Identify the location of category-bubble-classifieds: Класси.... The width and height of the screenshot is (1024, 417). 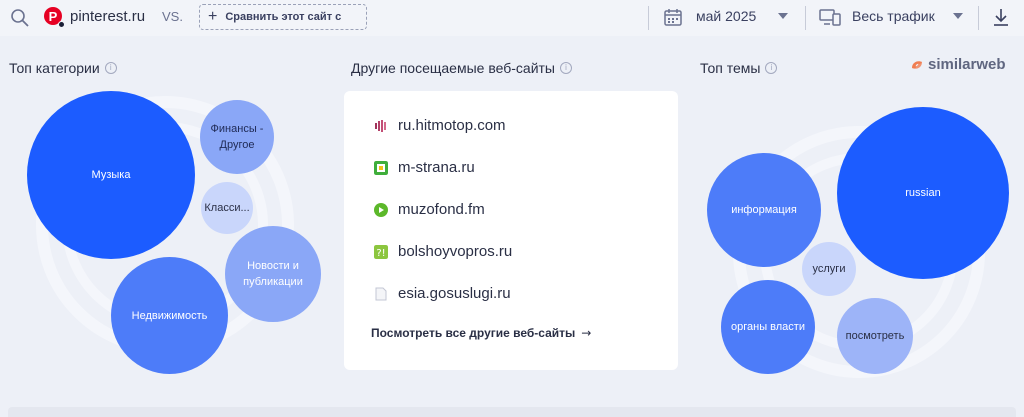
(227, 208).